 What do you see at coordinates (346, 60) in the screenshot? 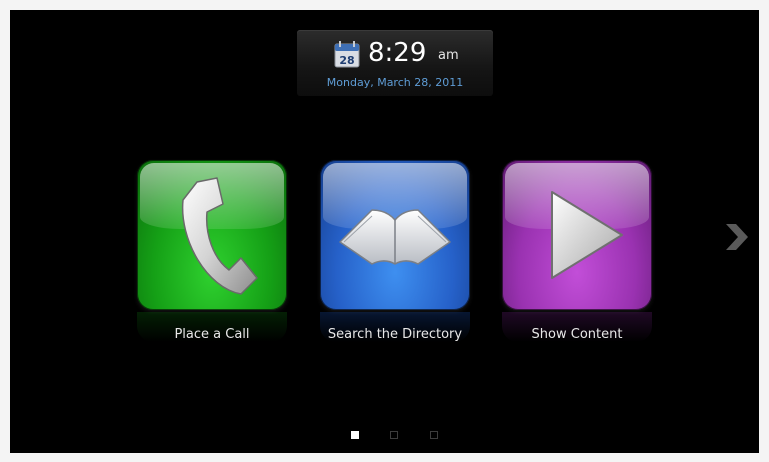
I see `calendar-day: 28` at bounding box center [346, 60].